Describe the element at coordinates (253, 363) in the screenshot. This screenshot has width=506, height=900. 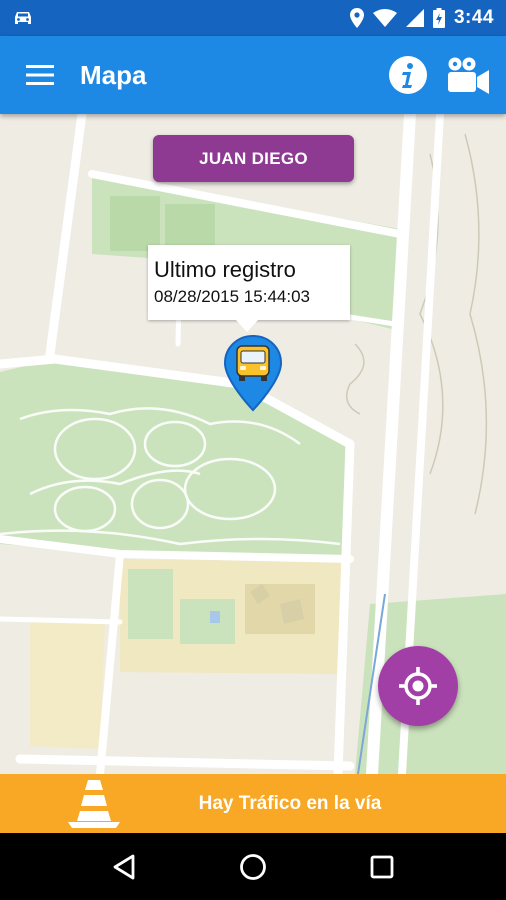
I see `bus-icon` at that location.